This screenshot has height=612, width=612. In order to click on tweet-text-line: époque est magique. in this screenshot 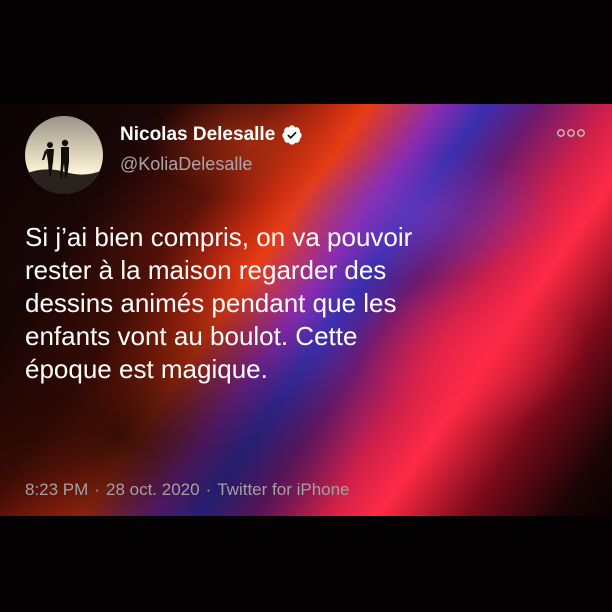, I will do `click(146, 369)`.